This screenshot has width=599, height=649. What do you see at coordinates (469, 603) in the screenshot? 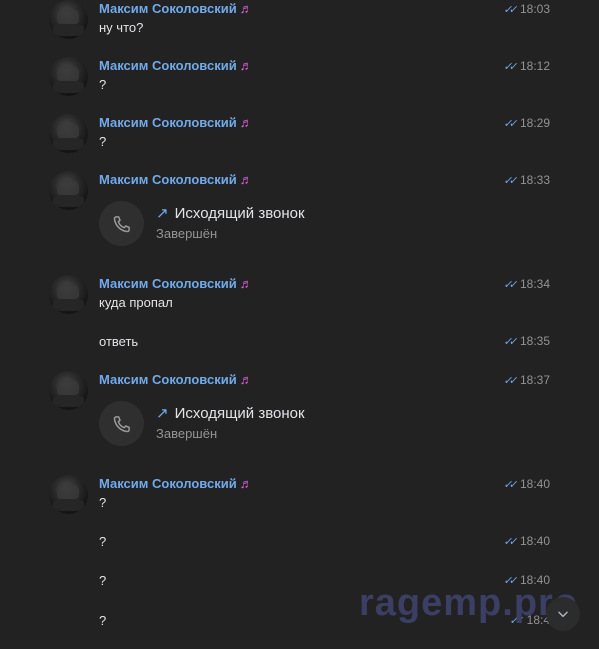
I see `watermark: ragemp.pro` at bounding box center [469, 603].